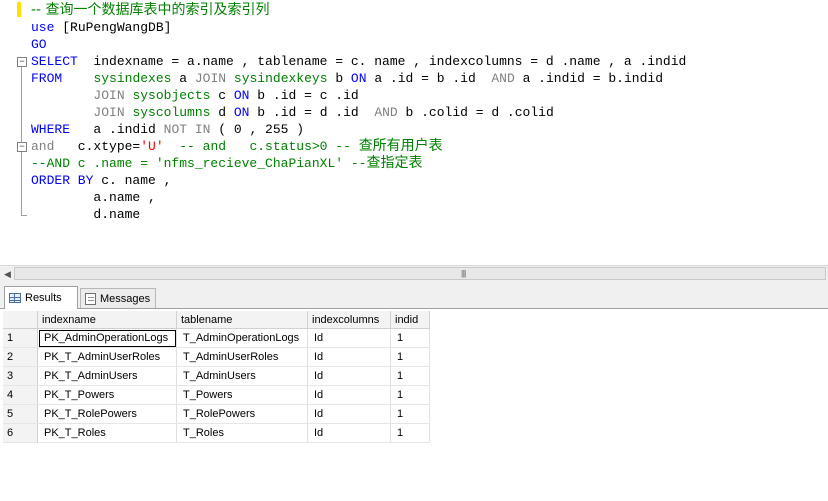  I want to click on code-line: d.name, so click(358, 214).